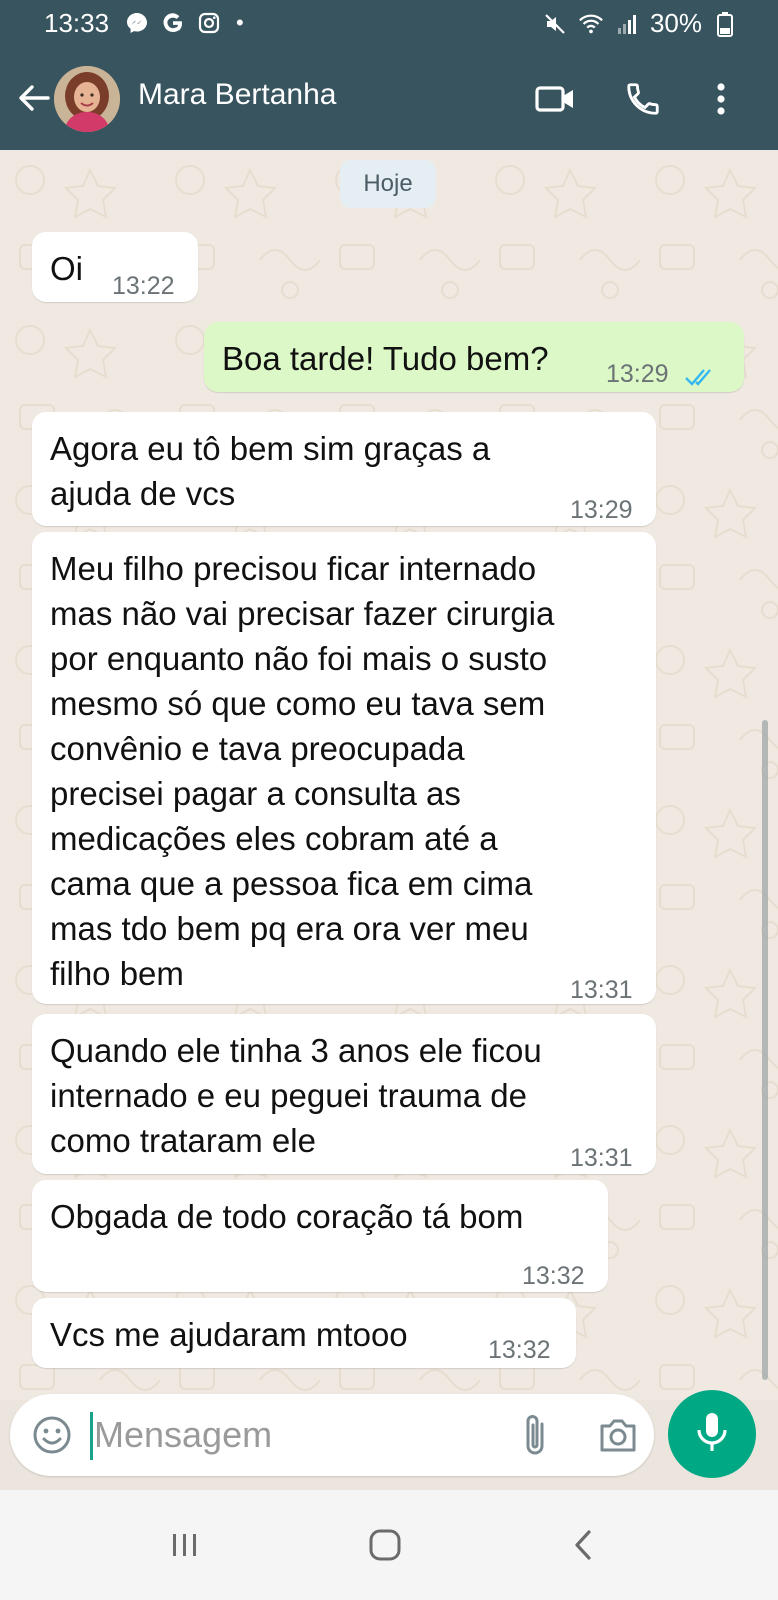 The width and height of the screenshot is (778, 1600). What do you see at coordinates (591, 24) in the screenshot?
I see `wifi-icon` at bounding box center [591, 24].